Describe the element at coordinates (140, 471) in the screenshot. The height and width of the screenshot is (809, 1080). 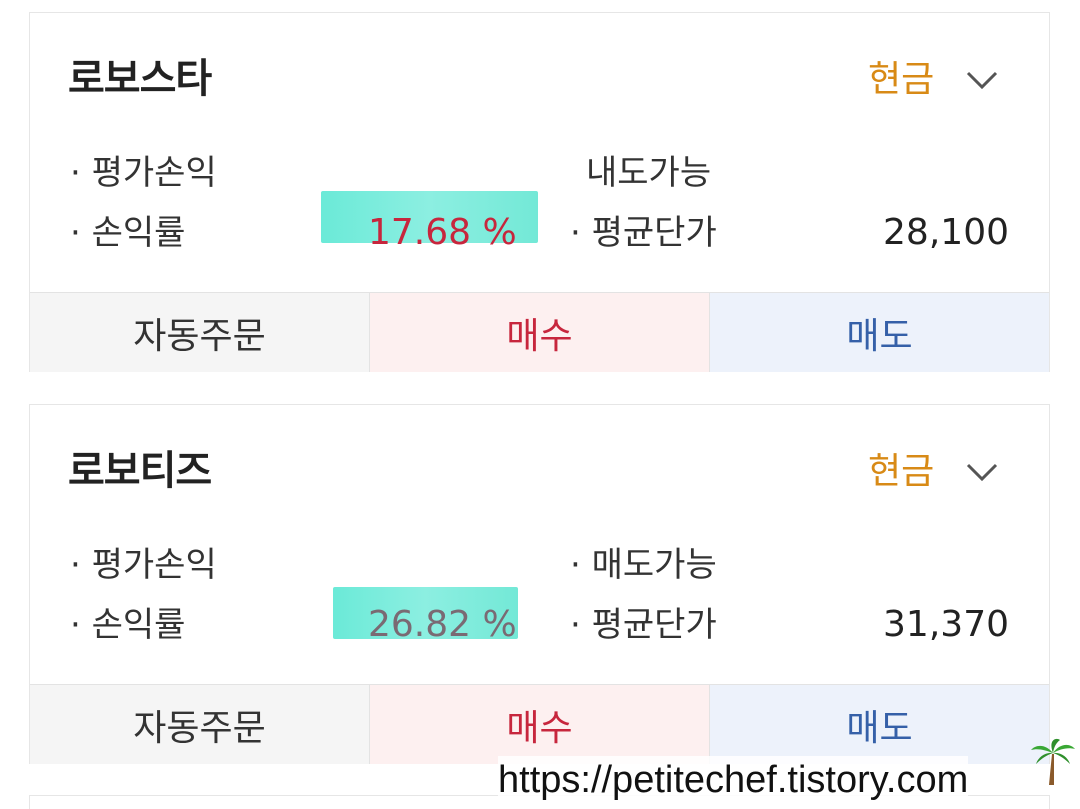
I see `stock-name: 로보티즈` at that location.